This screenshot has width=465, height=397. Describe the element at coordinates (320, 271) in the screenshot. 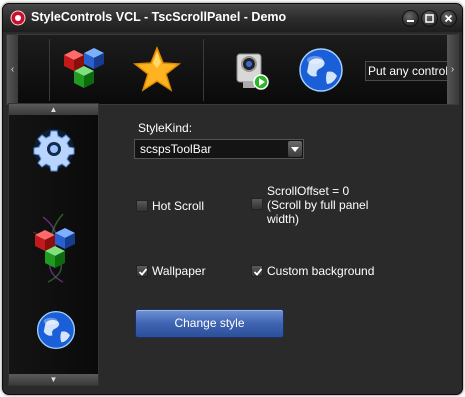

I see `custom-background-label: Custom background` at that location.